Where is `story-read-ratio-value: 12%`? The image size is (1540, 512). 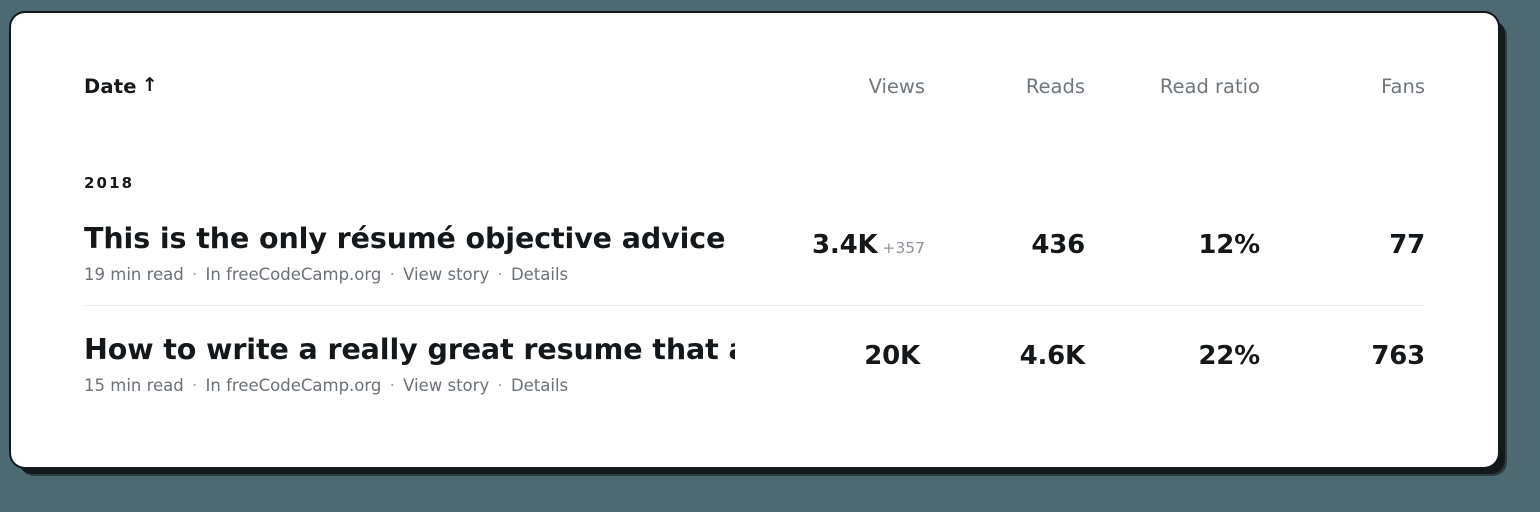 story-read-ratio-value: 12% is located at coordinates (1229, 245).